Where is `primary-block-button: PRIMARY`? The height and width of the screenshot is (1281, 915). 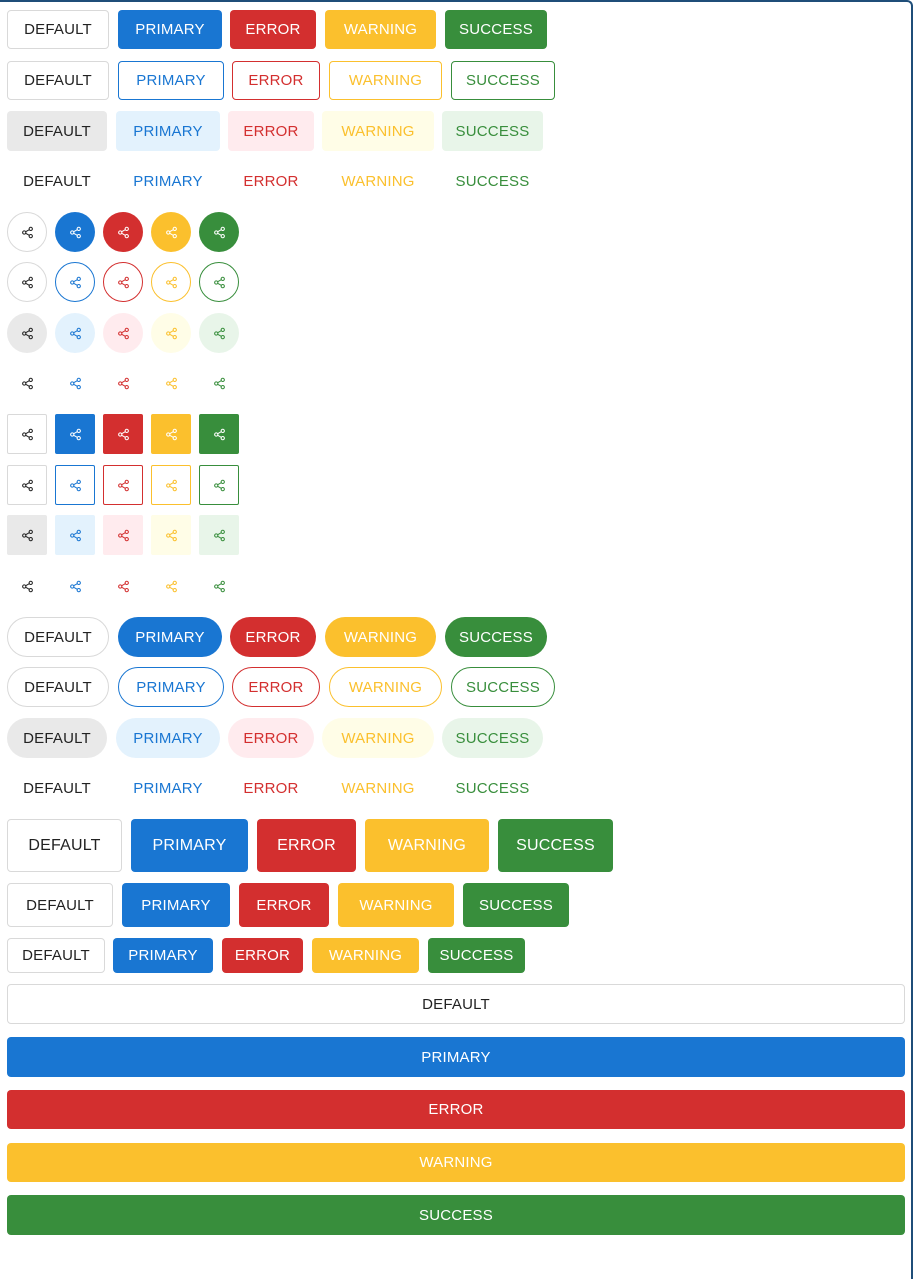 primary-block-button: PRIMARY is located at coordinates (456, 1057).